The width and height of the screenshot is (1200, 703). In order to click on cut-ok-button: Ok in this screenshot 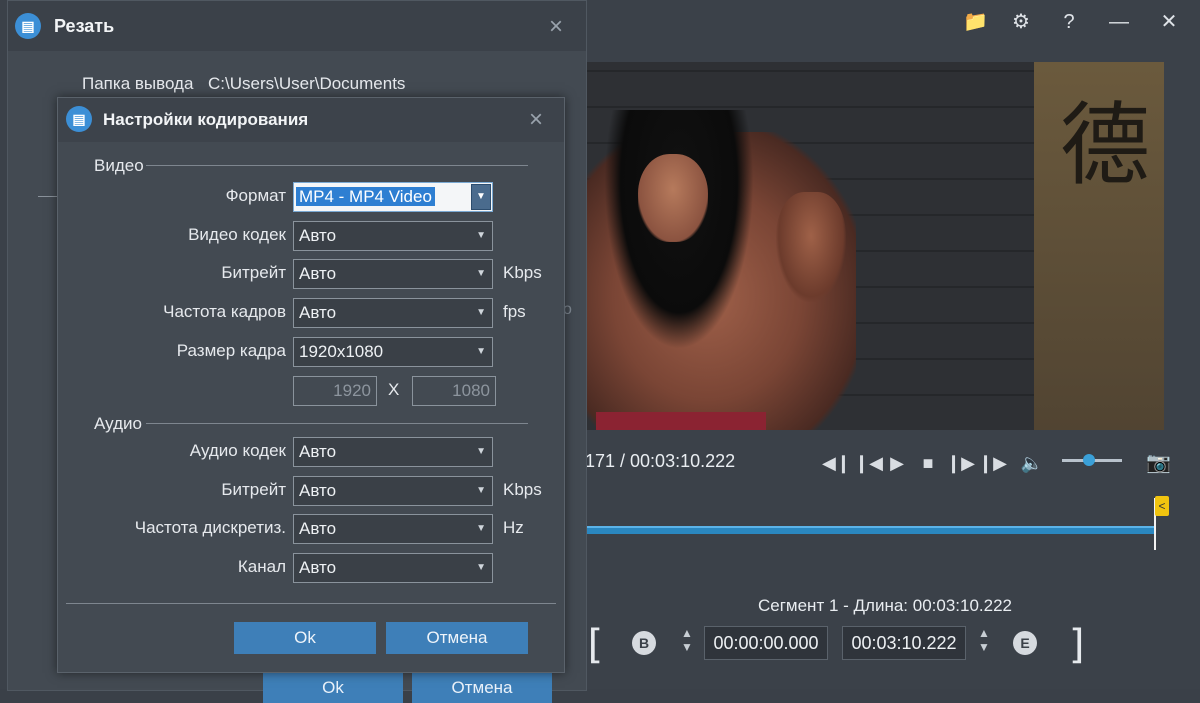, I will do `click(333, 688)`.